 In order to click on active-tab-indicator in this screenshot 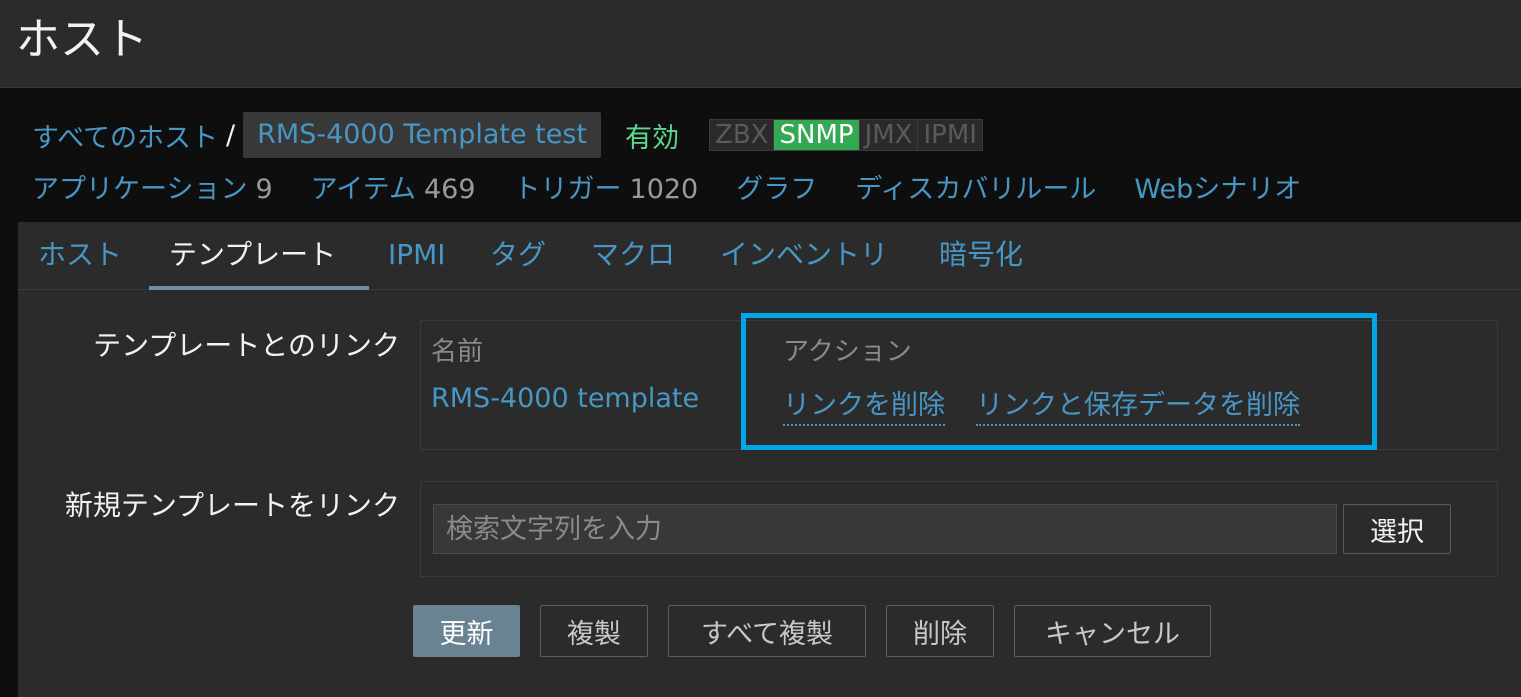, I will do `click(259, 288)`.